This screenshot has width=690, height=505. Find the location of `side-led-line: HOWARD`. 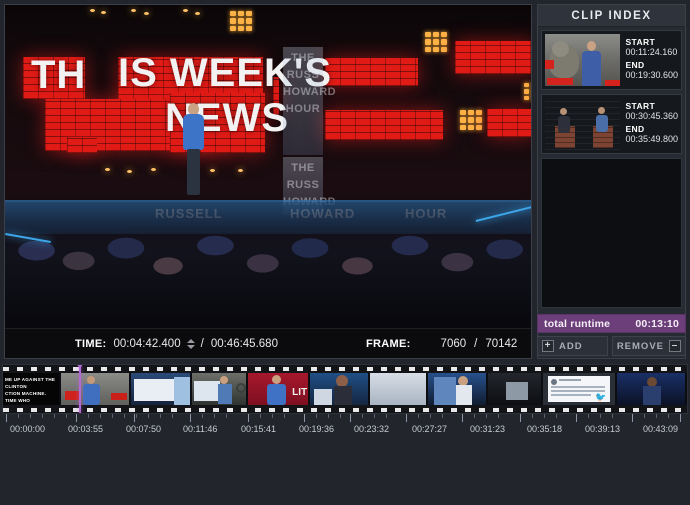

side-led-line: HOWARD is located at coordinates (310, 92).